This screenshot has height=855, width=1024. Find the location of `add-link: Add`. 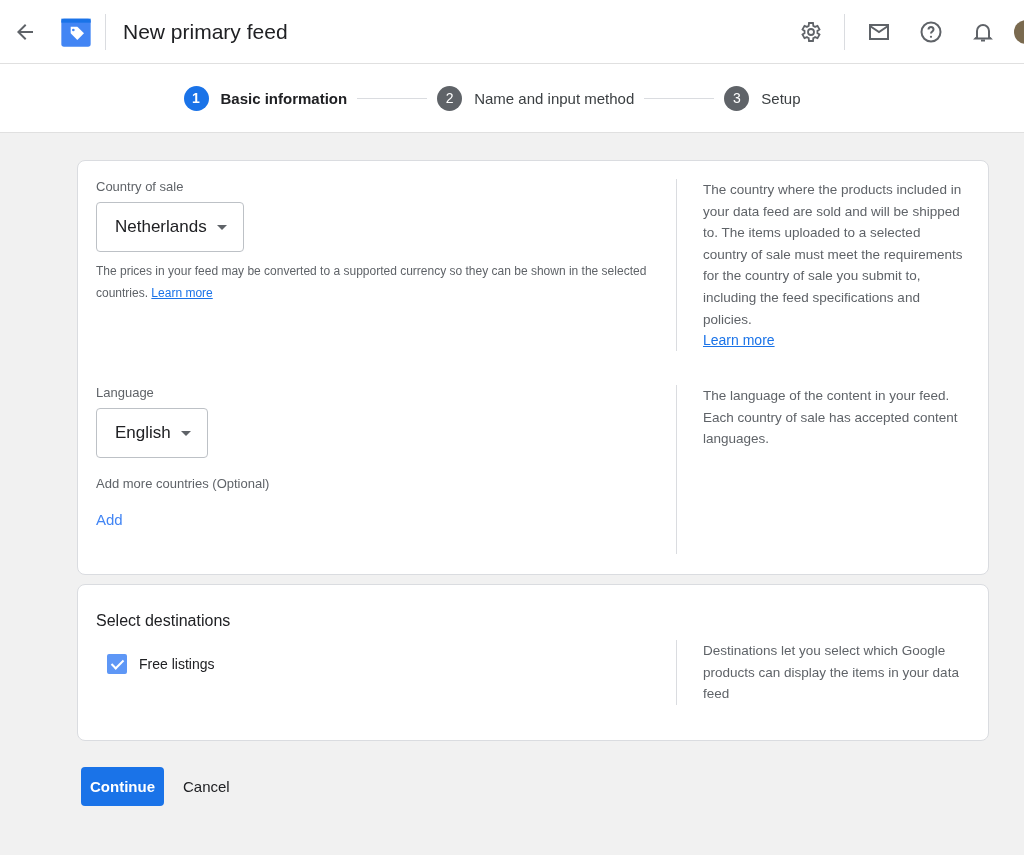

add-link: Add is located at coordinates (109, 520).